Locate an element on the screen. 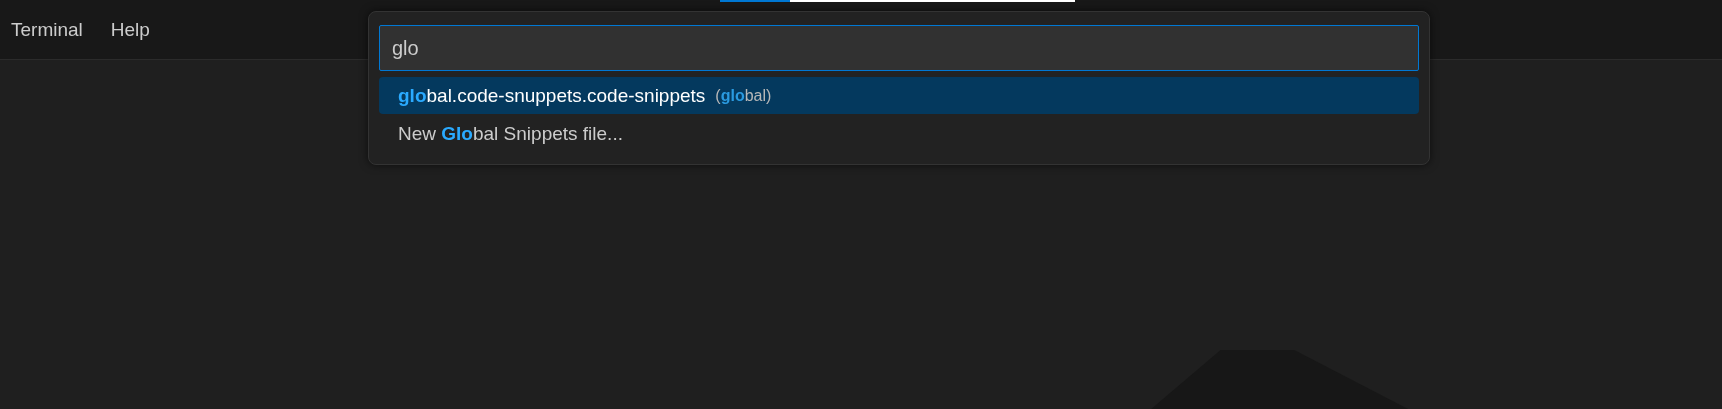 The height and width of the screenshot is (409, 1722). item-label: global.code-snuppets.code-snippets is located at coordinates (552, 95).